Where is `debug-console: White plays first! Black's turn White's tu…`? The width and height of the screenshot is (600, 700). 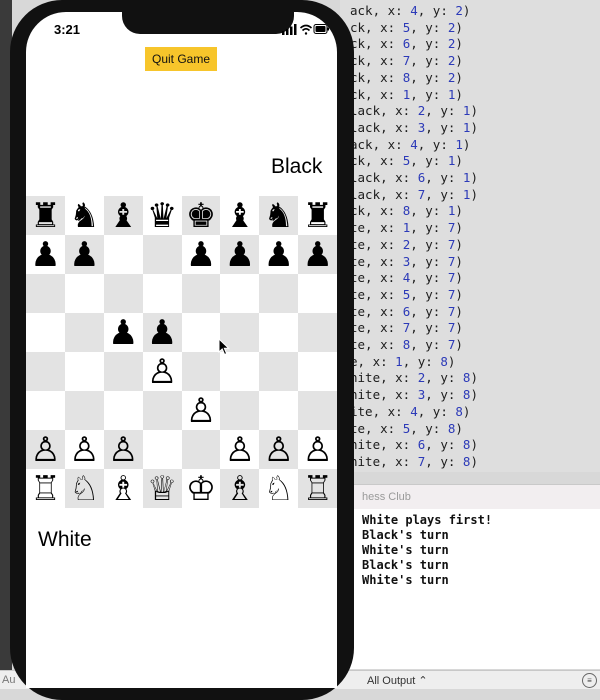
debug-console: White plays first! Black's turn White's tu… is located at coordinates (470, 589).